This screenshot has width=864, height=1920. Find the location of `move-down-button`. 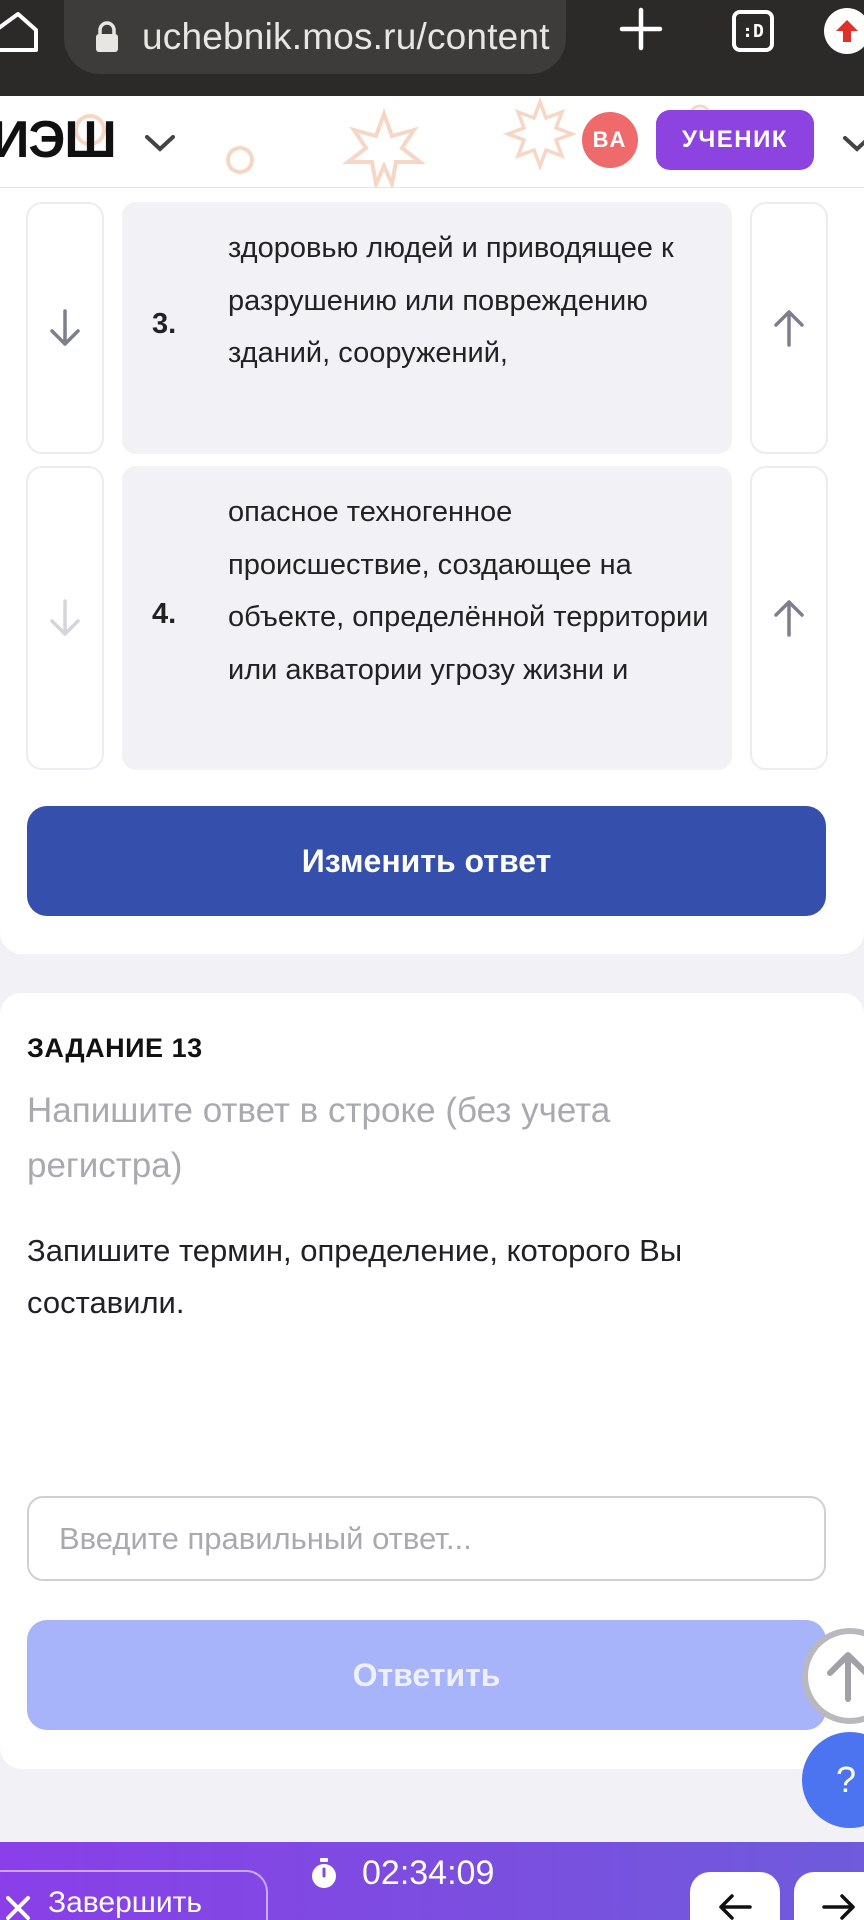

move-down-button is located at coordinates (65, 328).